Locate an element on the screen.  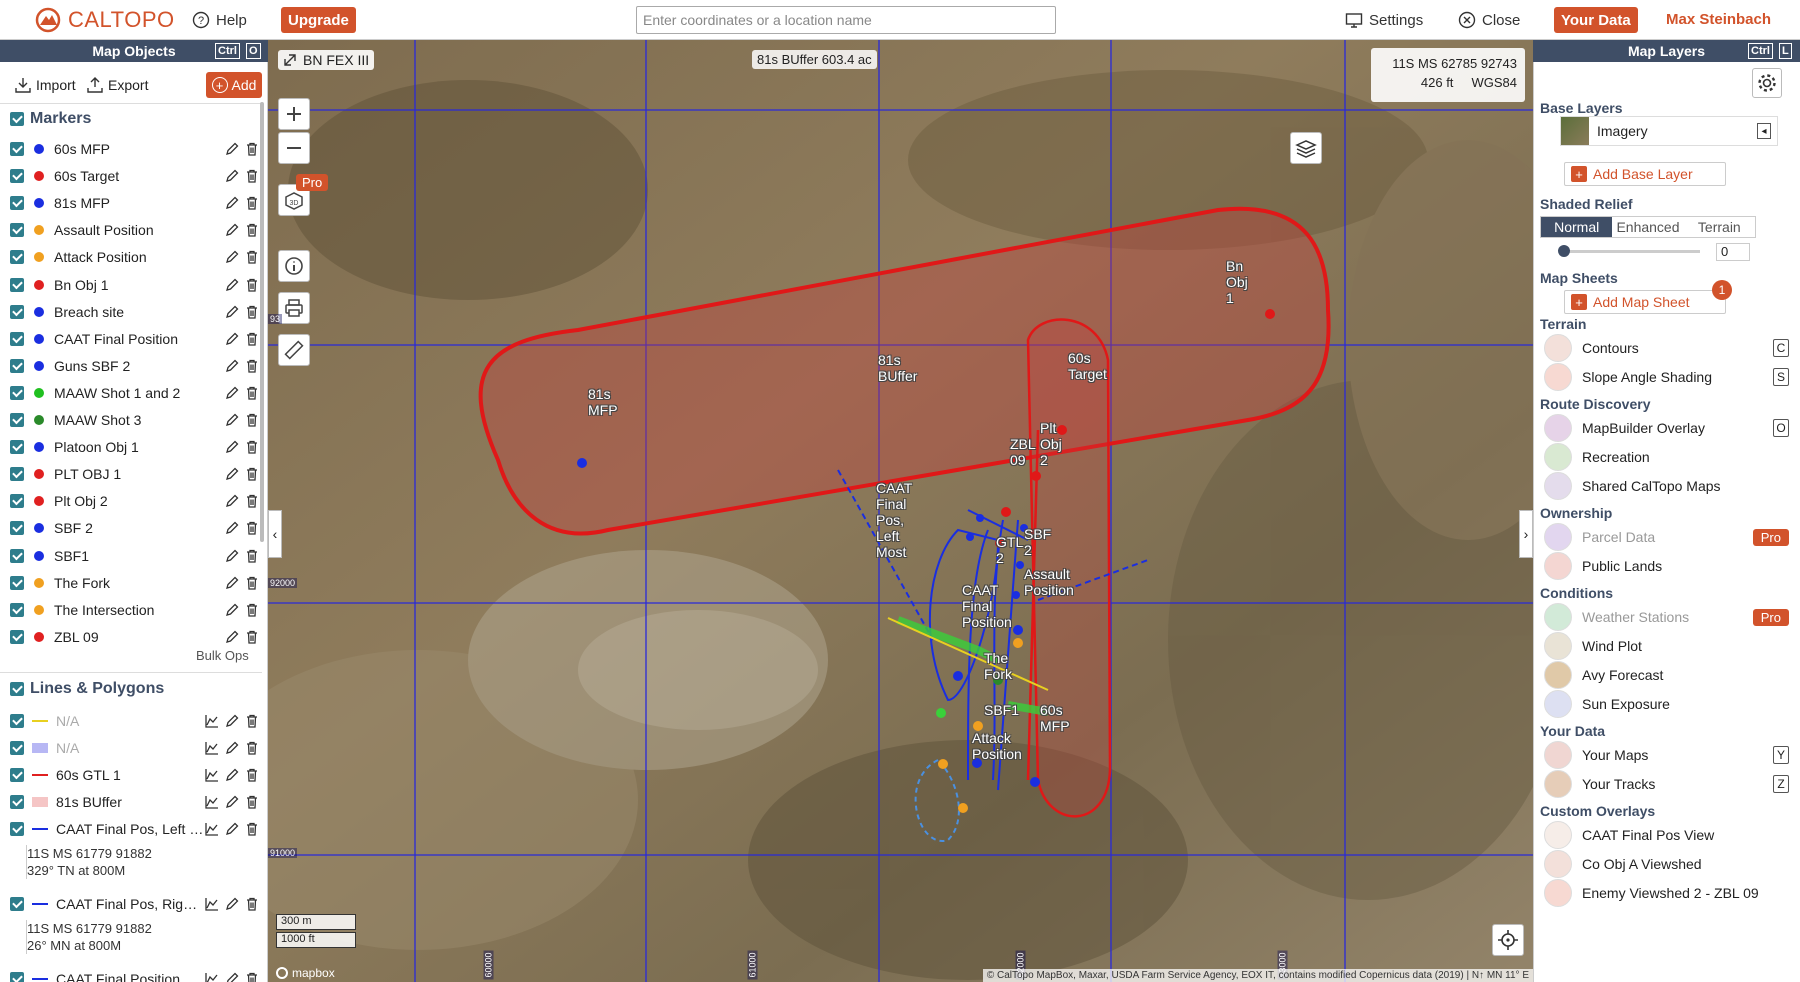
layer-settings-button is located at coordinates (1767, 83).